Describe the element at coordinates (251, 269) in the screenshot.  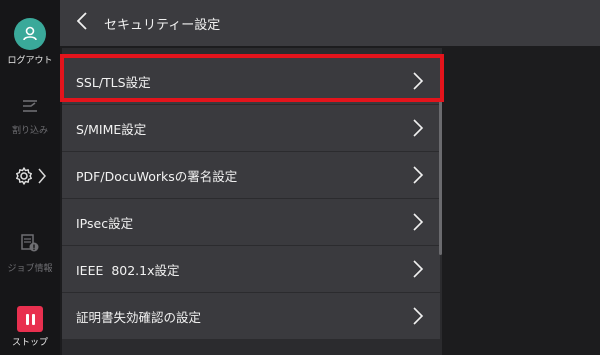
I see `list-item-ieee-8021x: IEEE 802.1x設定` at that location.